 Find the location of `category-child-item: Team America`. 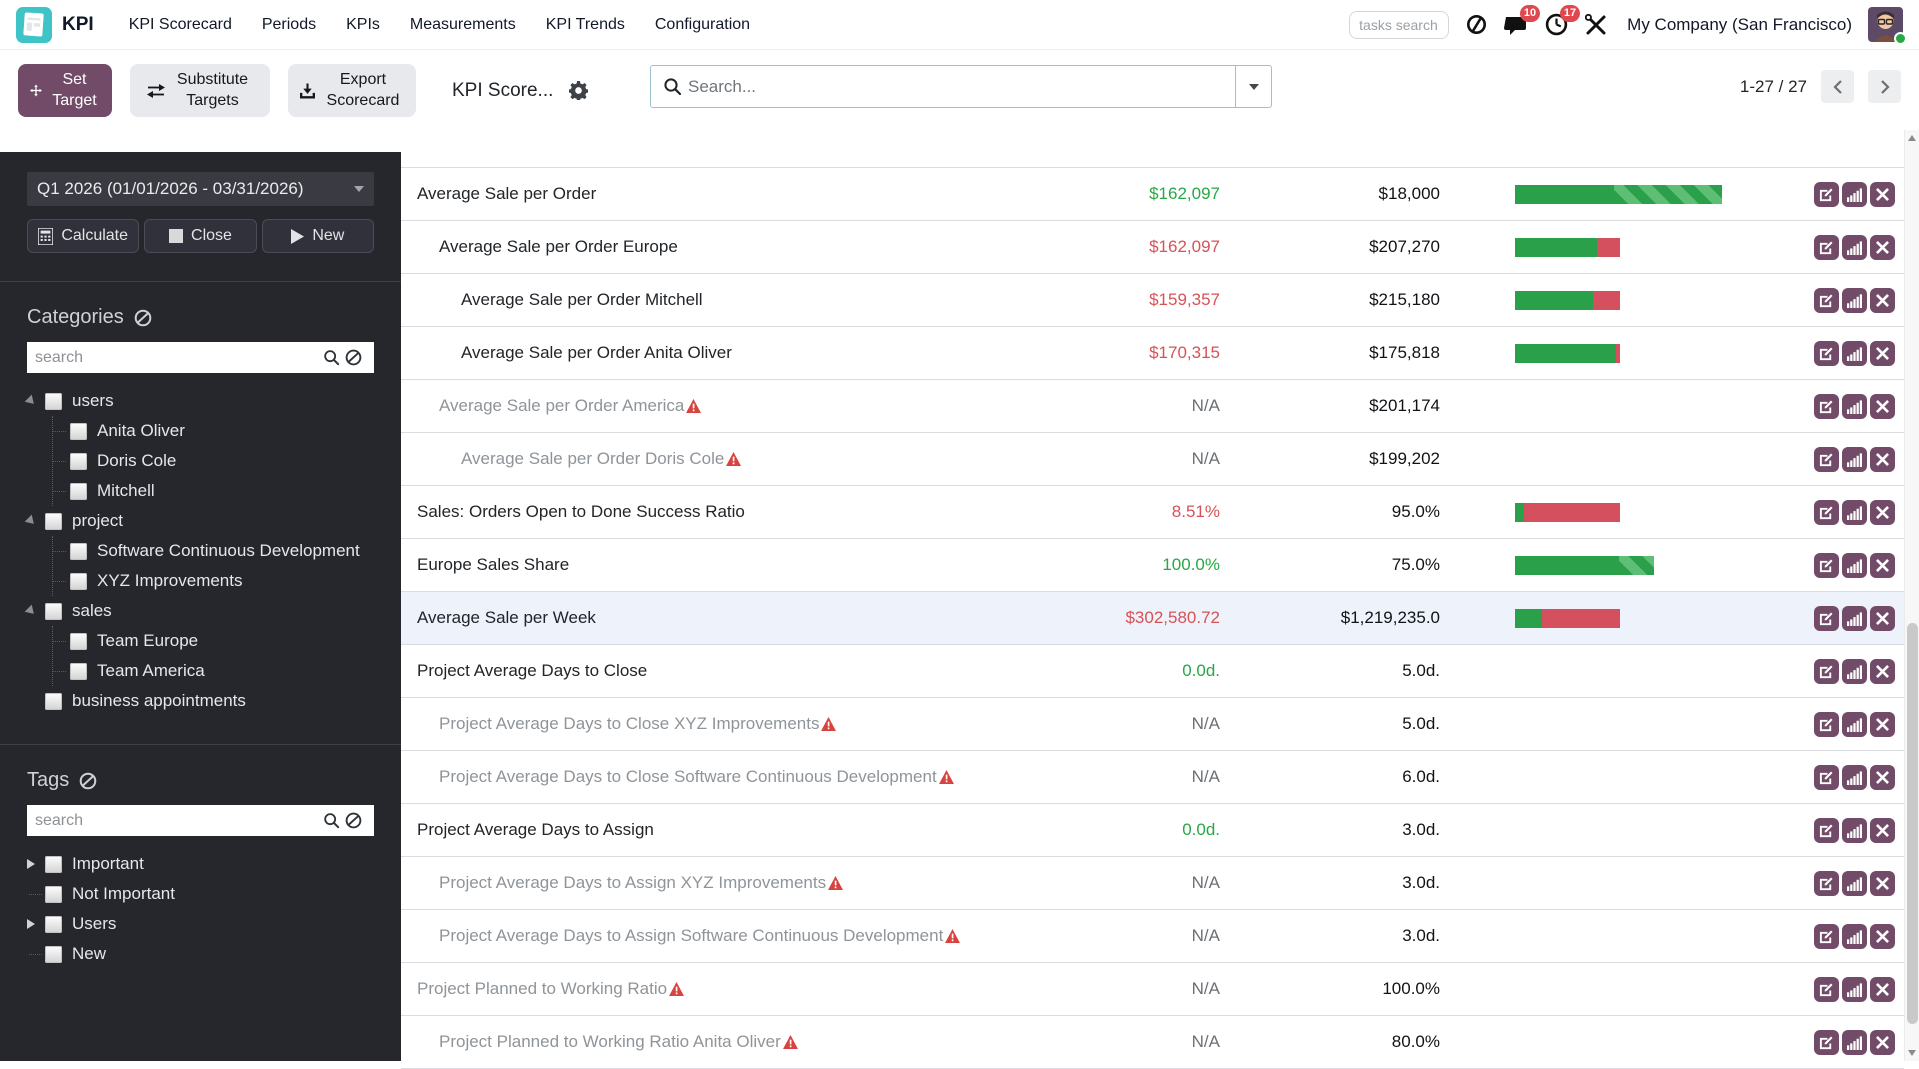

category-child-item: Team America is located at coordinates (213, 671).